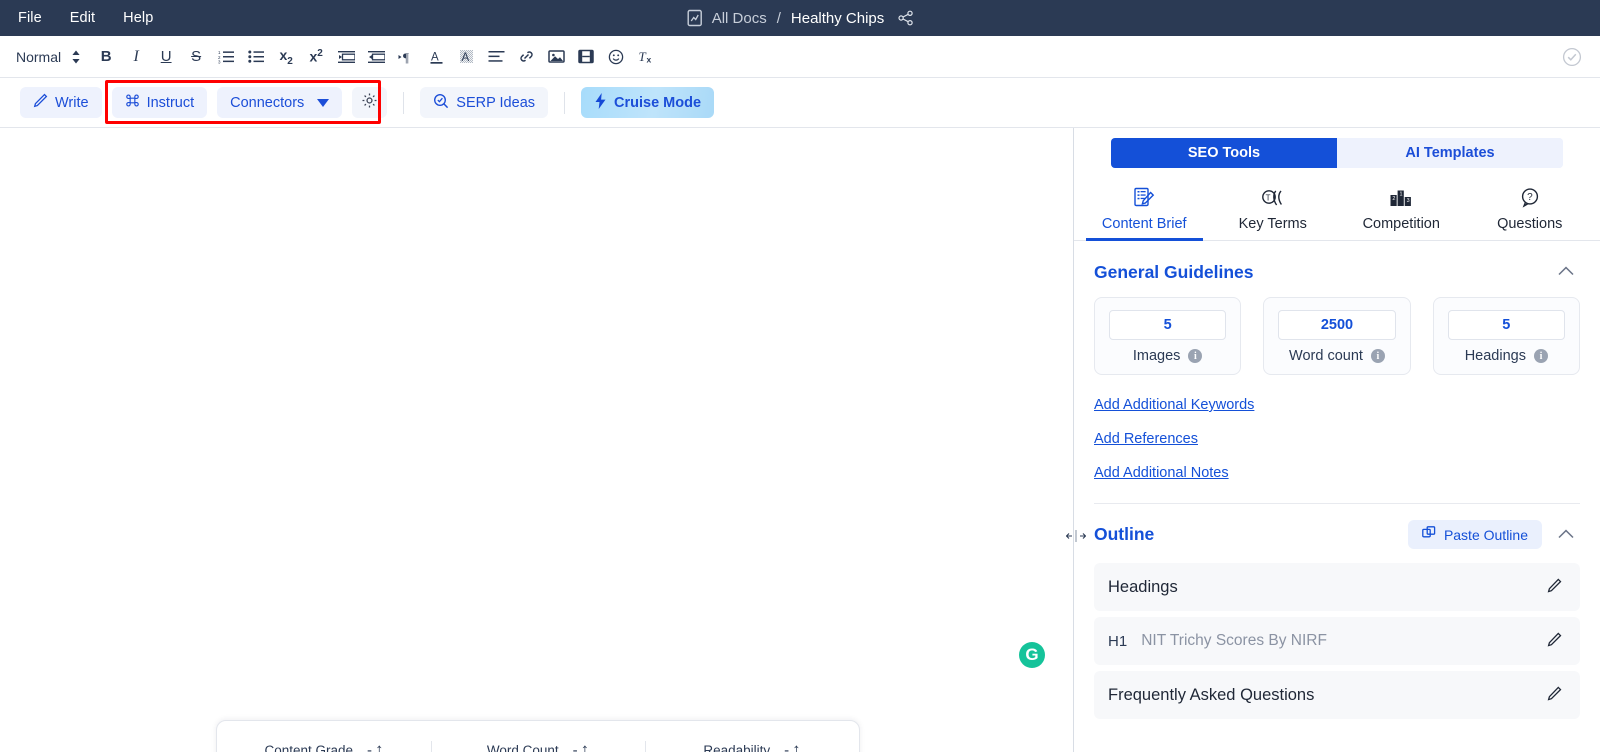  I want to click on serp-ideas-label: SERP Ideas, so click(496, 102).